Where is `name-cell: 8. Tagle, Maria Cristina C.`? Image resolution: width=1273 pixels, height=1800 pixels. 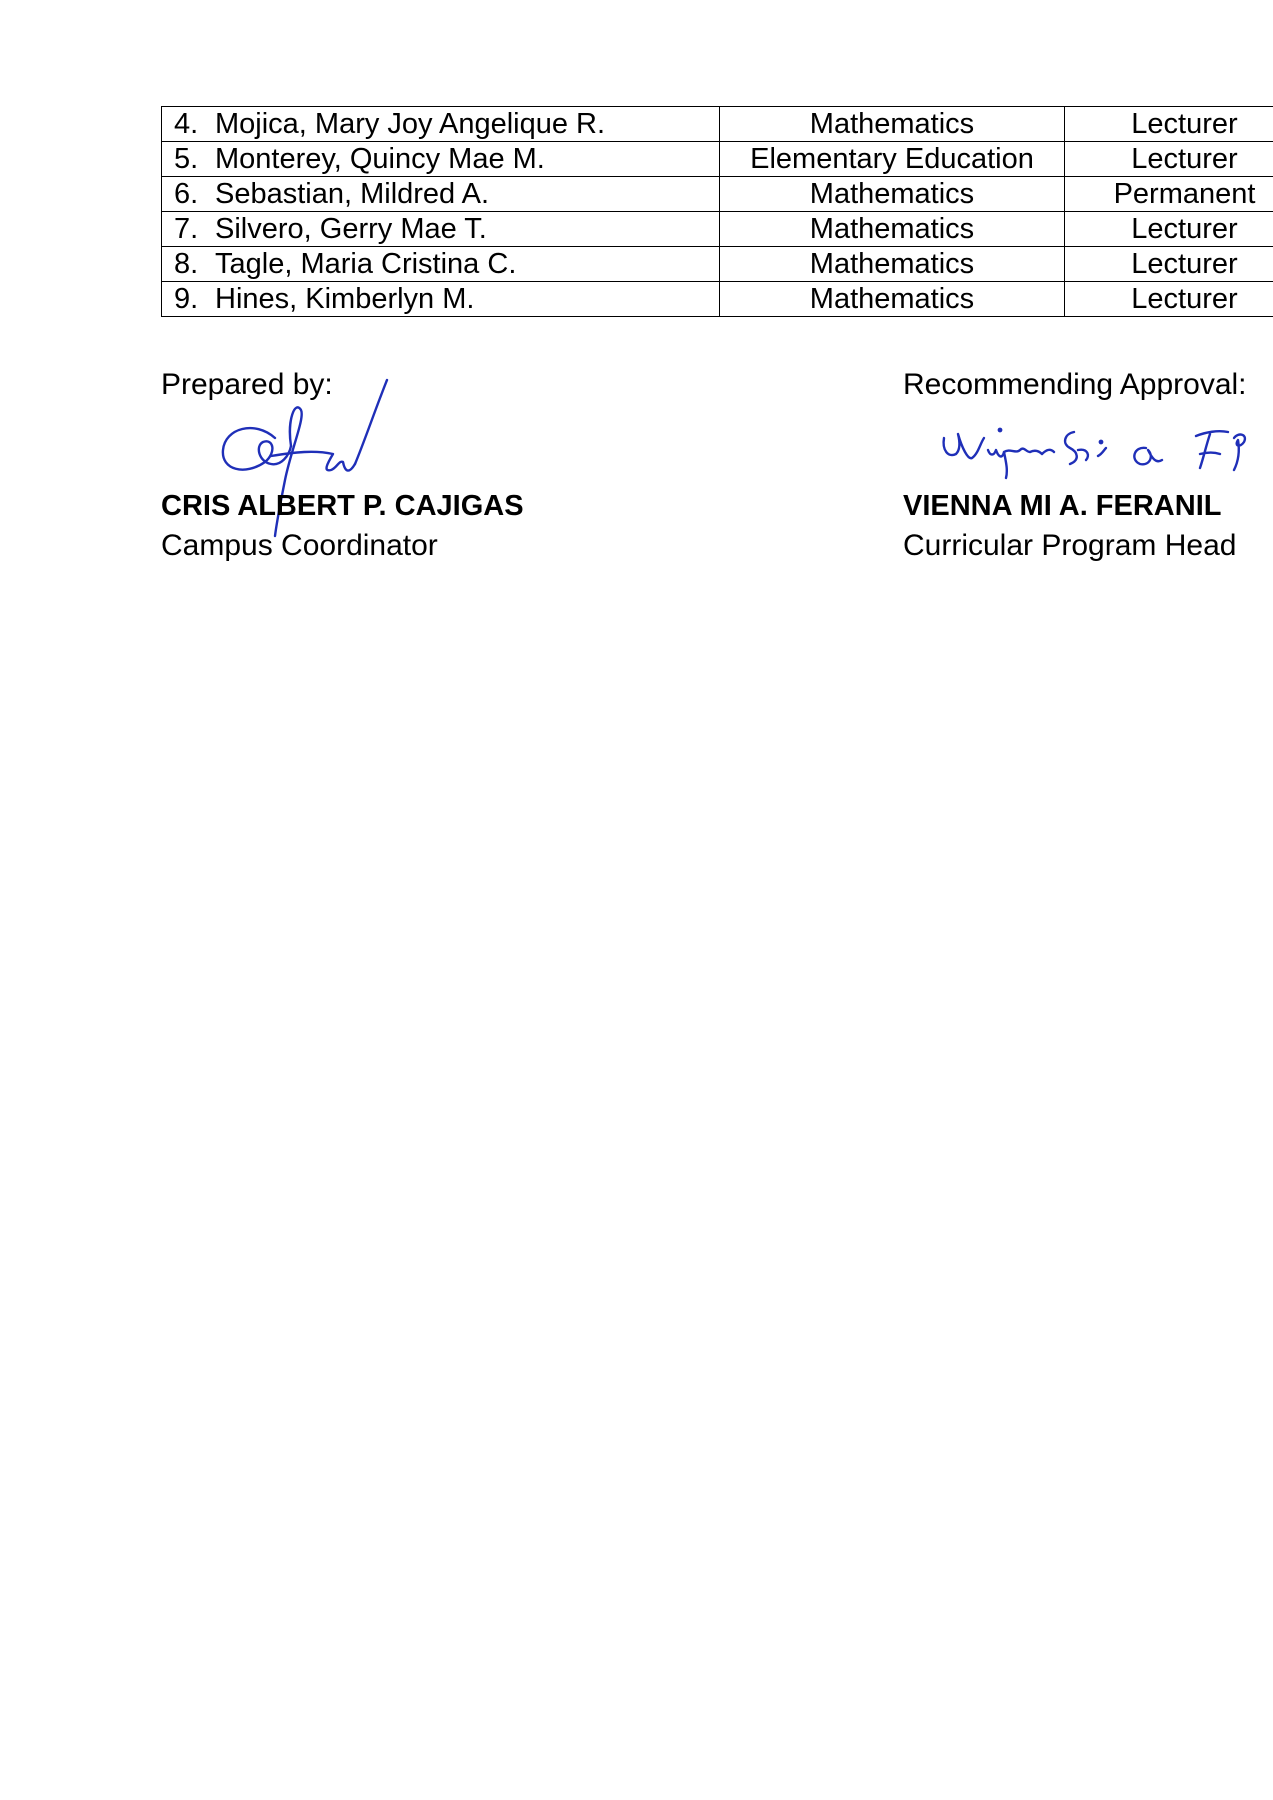
name-cell: 8. Tagle, Maria Cristina C. is located at coordinates (440, 264).